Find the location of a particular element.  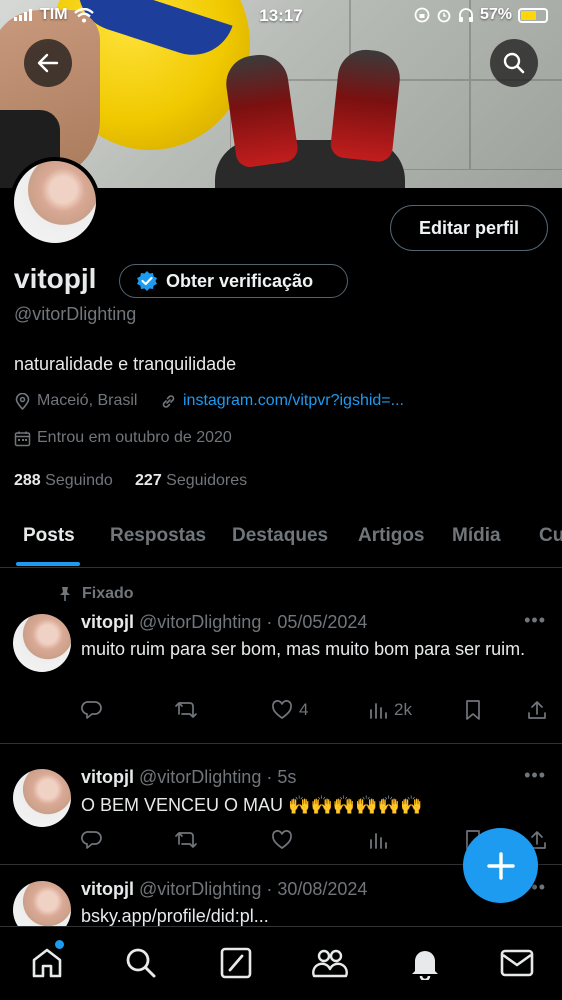

communities-icon is located at coordinates (330, 963).